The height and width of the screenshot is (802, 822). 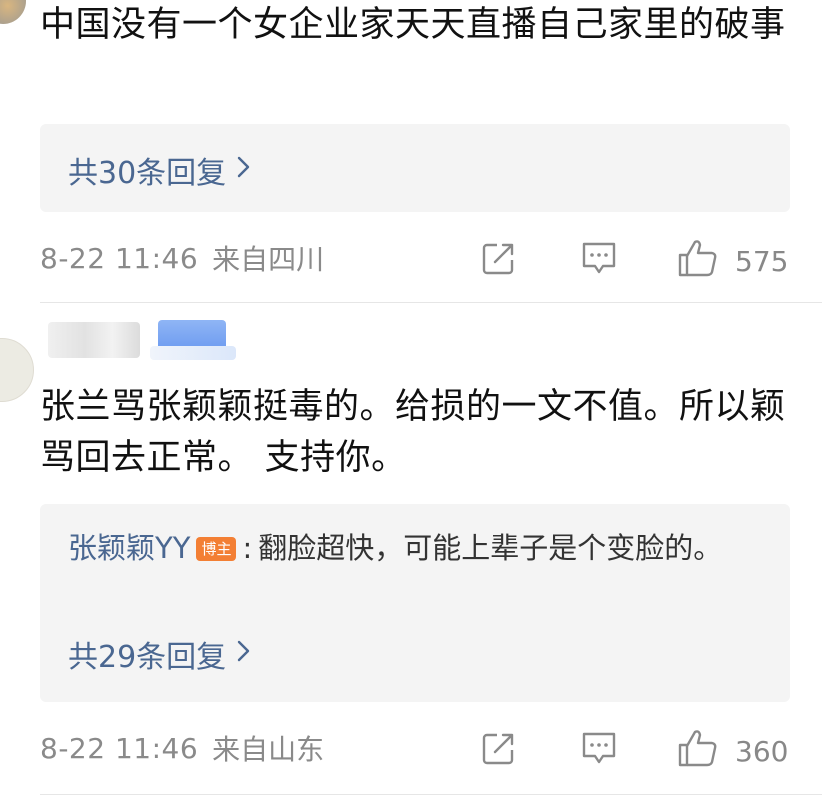 What do you see at coordinates (762, 261) in the screenshot?
I see `like-count: 575` at bounding box center [762, 261].